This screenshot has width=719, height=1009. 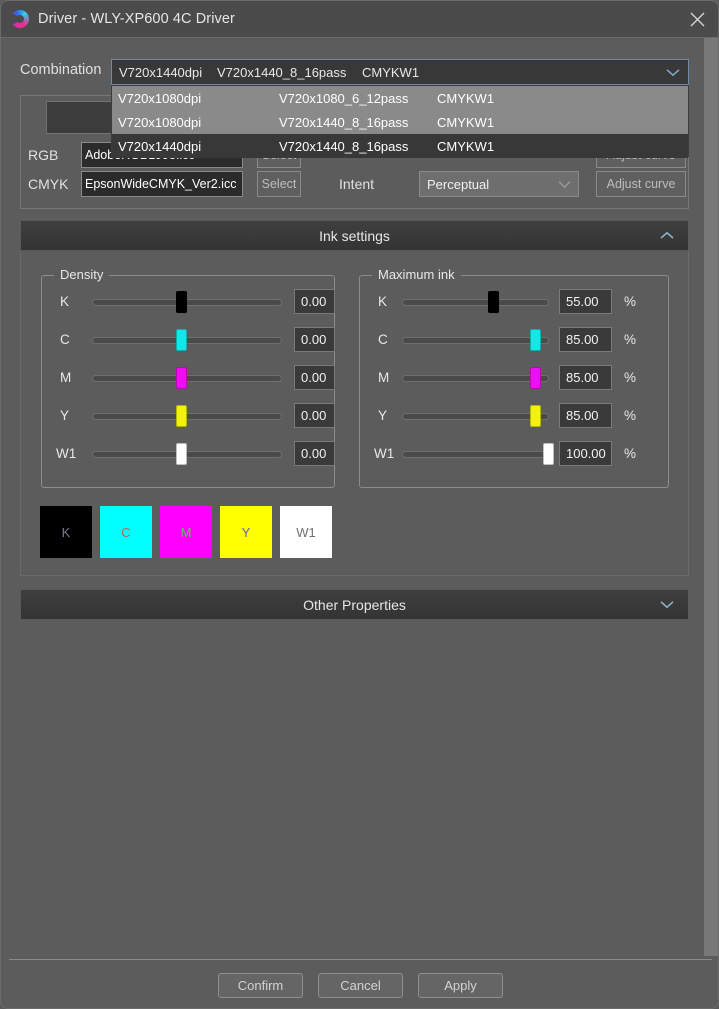 I want to click on vertical-scrollbar, so click(x=711, y=497).